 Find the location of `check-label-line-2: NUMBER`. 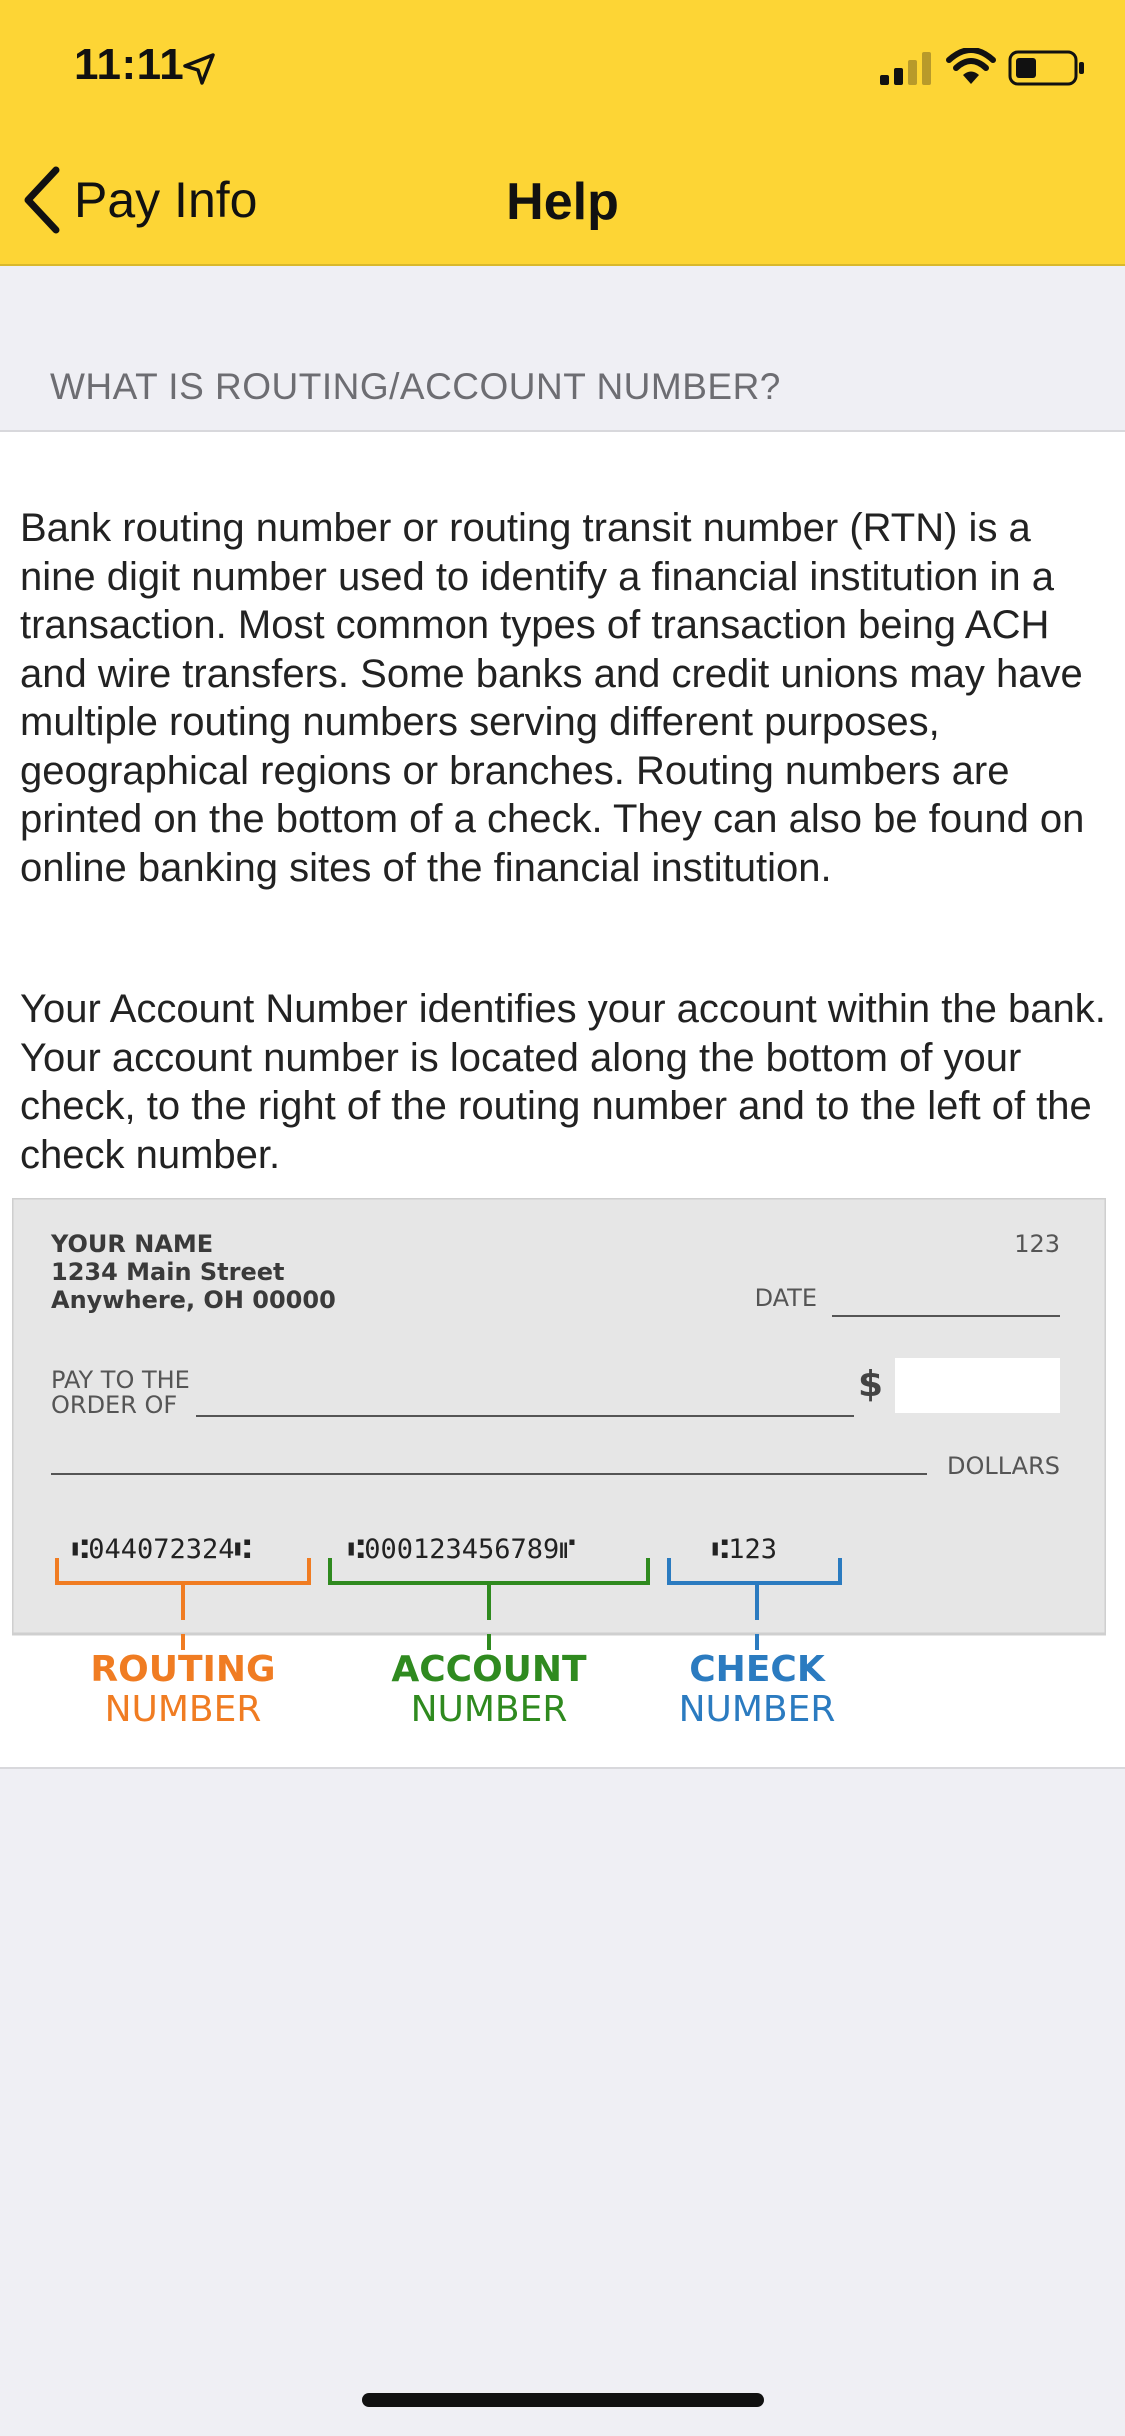

check-label-line-2: NUMBER is located at coordinates (757, 1709).